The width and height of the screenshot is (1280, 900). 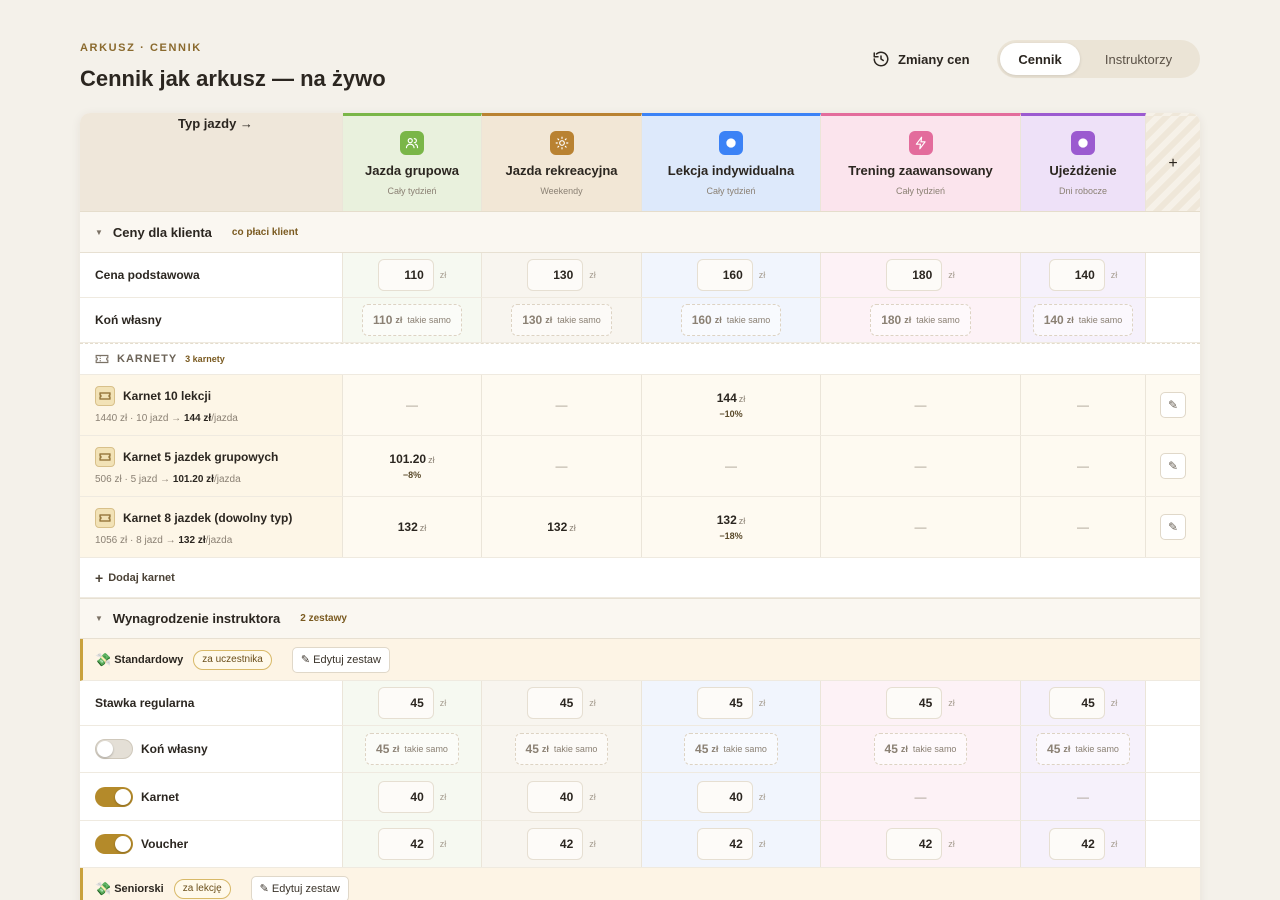 What do you see at coordinates (640, 578) in the screenshot?
I see `add-karnet-button: + Dodaj karnet` at bounding box center [640, 578].